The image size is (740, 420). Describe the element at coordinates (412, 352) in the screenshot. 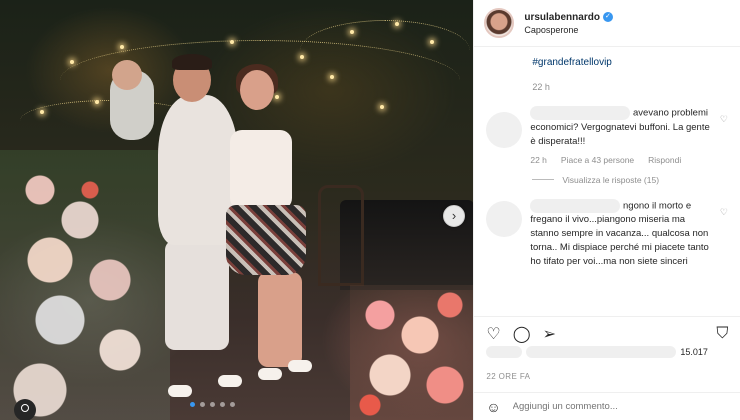

I see `flower-arrangement-right` at that location.